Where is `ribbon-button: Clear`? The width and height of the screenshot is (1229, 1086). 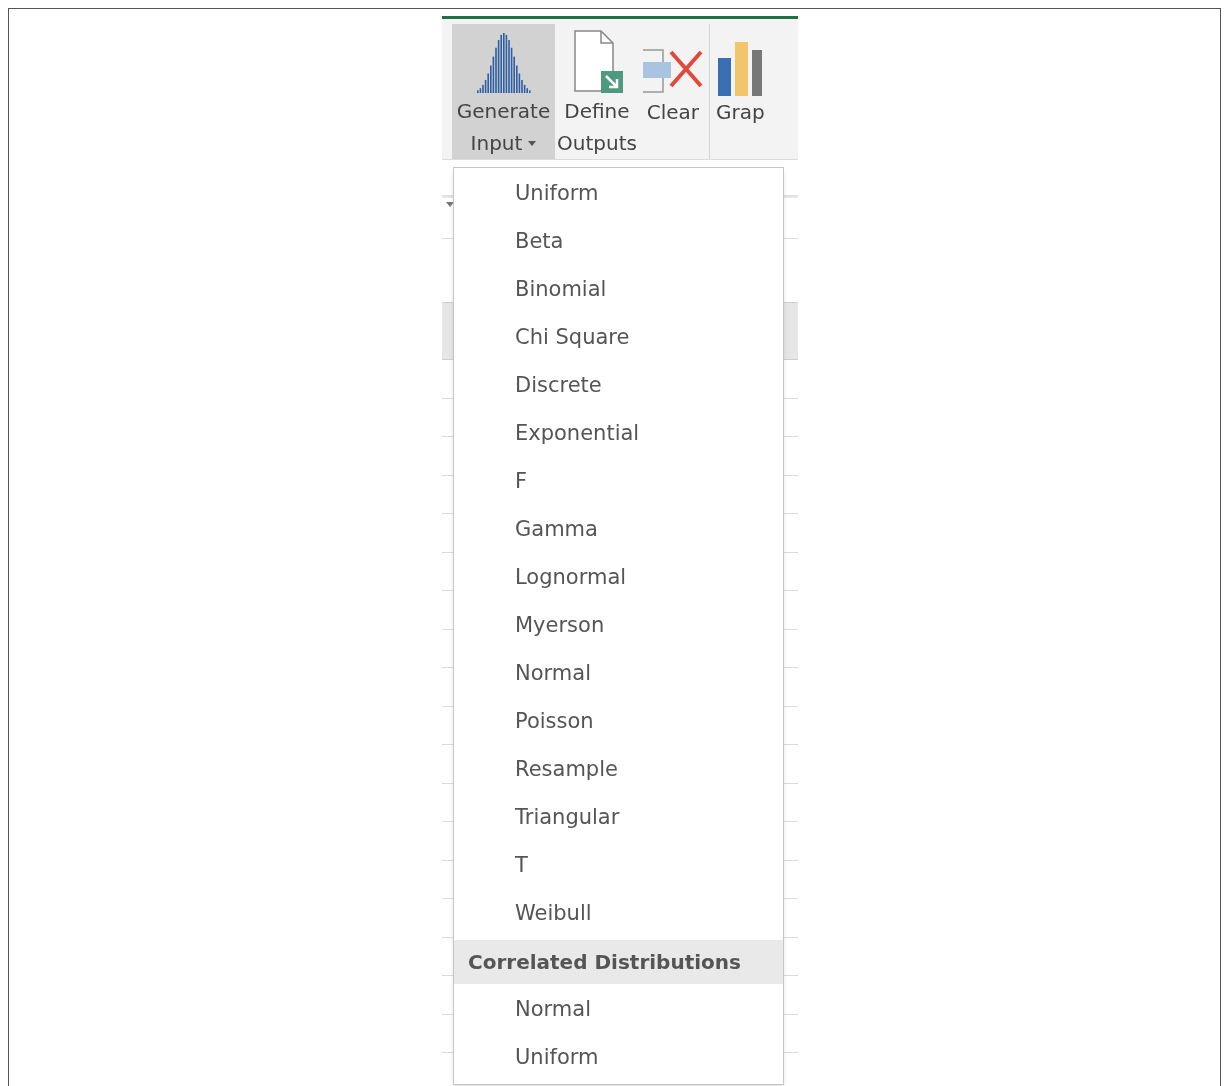
ribbon-button: Clear is located at coordinates (672, 91).